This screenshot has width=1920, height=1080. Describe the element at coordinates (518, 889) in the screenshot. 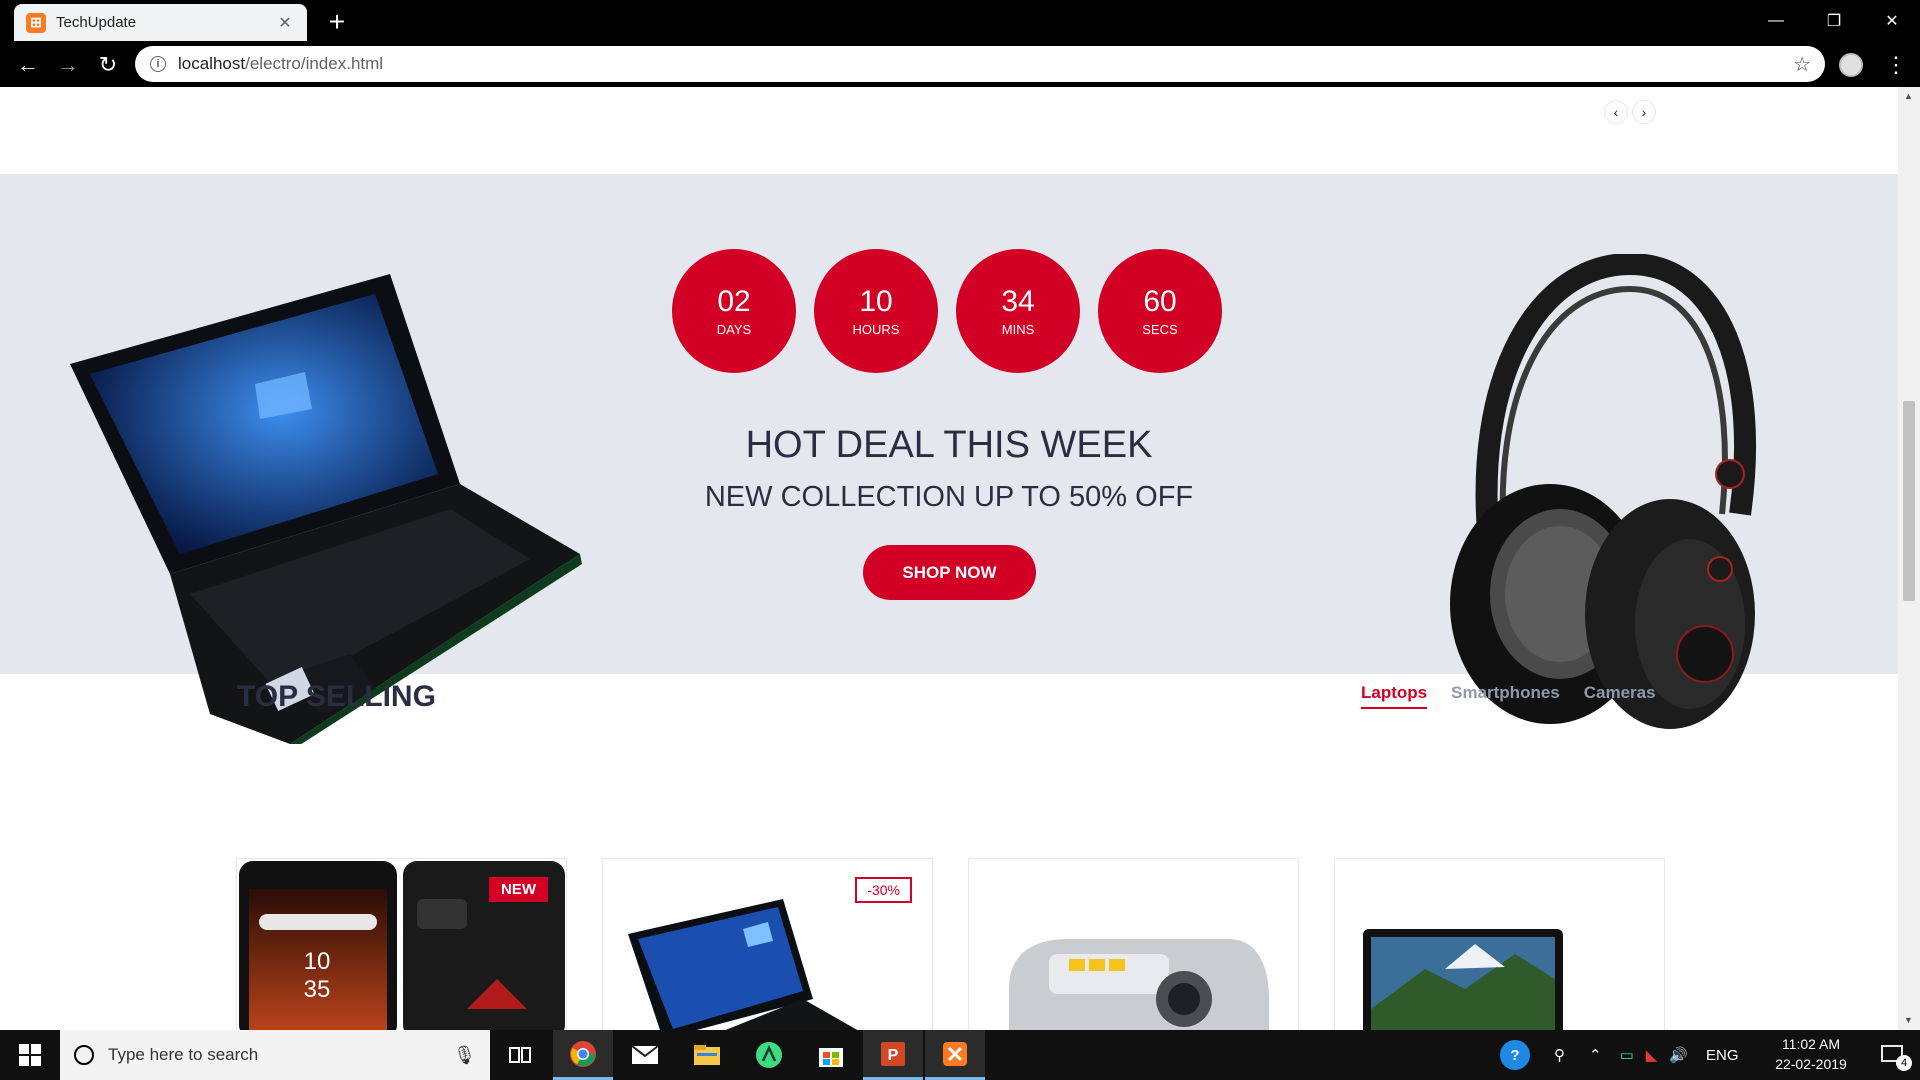

I see `new-badge: NEW` at that location.